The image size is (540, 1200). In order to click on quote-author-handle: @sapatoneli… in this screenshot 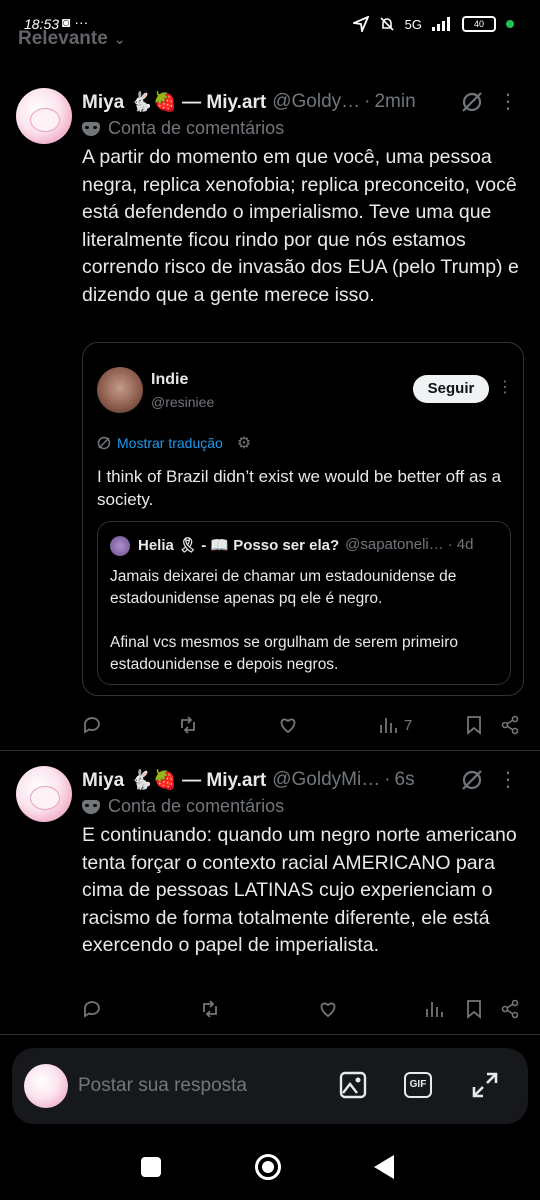, I will do `click(394, 544)`.